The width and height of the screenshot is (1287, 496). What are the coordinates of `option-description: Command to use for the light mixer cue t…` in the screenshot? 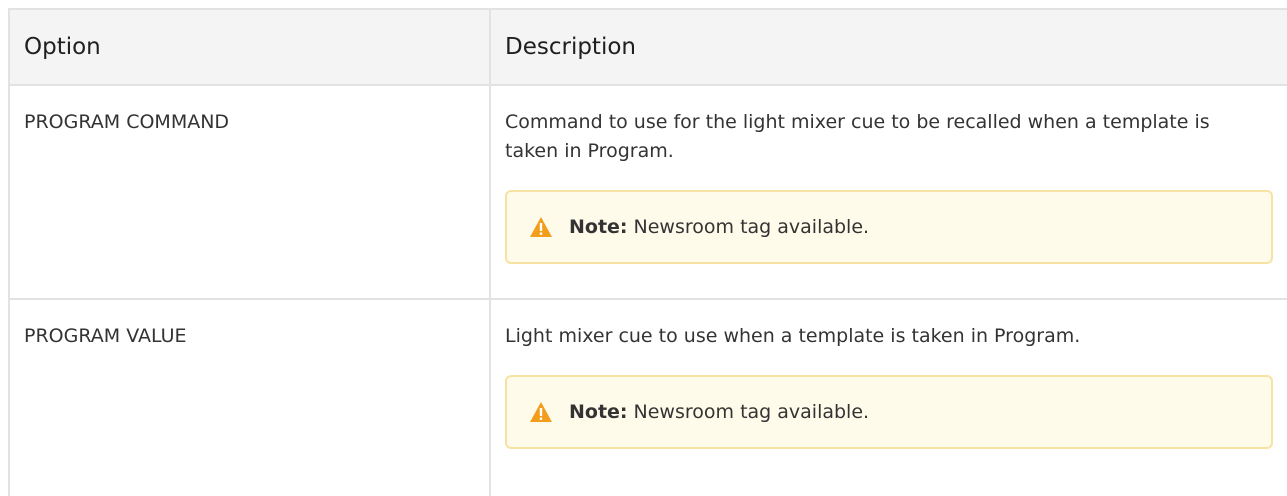 It's located at (857, 136).